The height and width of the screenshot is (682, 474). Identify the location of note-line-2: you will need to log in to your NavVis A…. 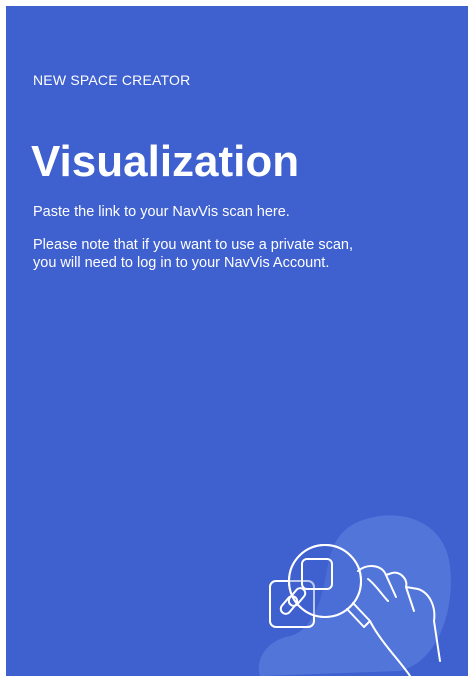
(181, 263).